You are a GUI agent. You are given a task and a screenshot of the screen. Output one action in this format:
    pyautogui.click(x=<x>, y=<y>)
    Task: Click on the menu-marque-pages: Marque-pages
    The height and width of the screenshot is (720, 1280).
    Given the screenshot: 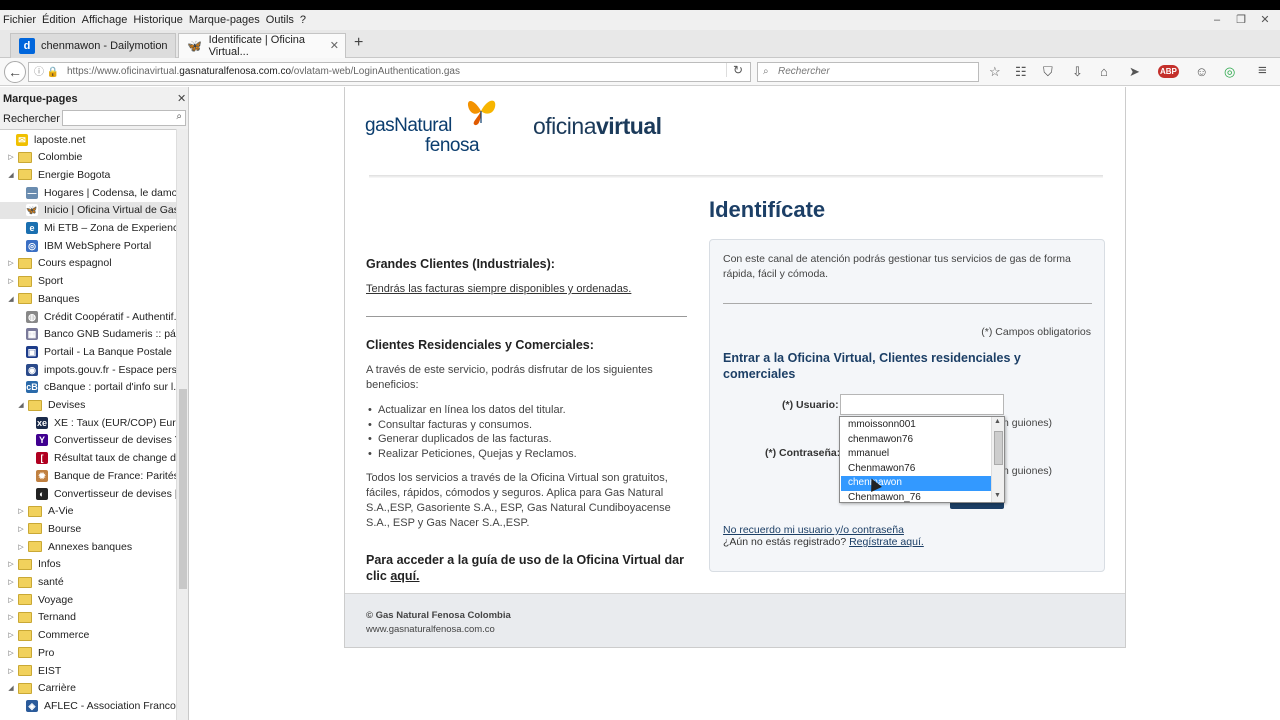 What is the action you would take?
    pyautogui.click(x=224, y=20)
    